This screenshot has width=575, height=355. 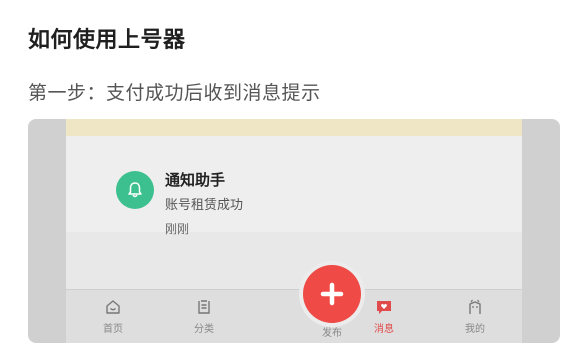 What do you see at coordinates (332, 333) in the screenshot?
I see `publish-label: 发布` at bounding box center [332, 333].